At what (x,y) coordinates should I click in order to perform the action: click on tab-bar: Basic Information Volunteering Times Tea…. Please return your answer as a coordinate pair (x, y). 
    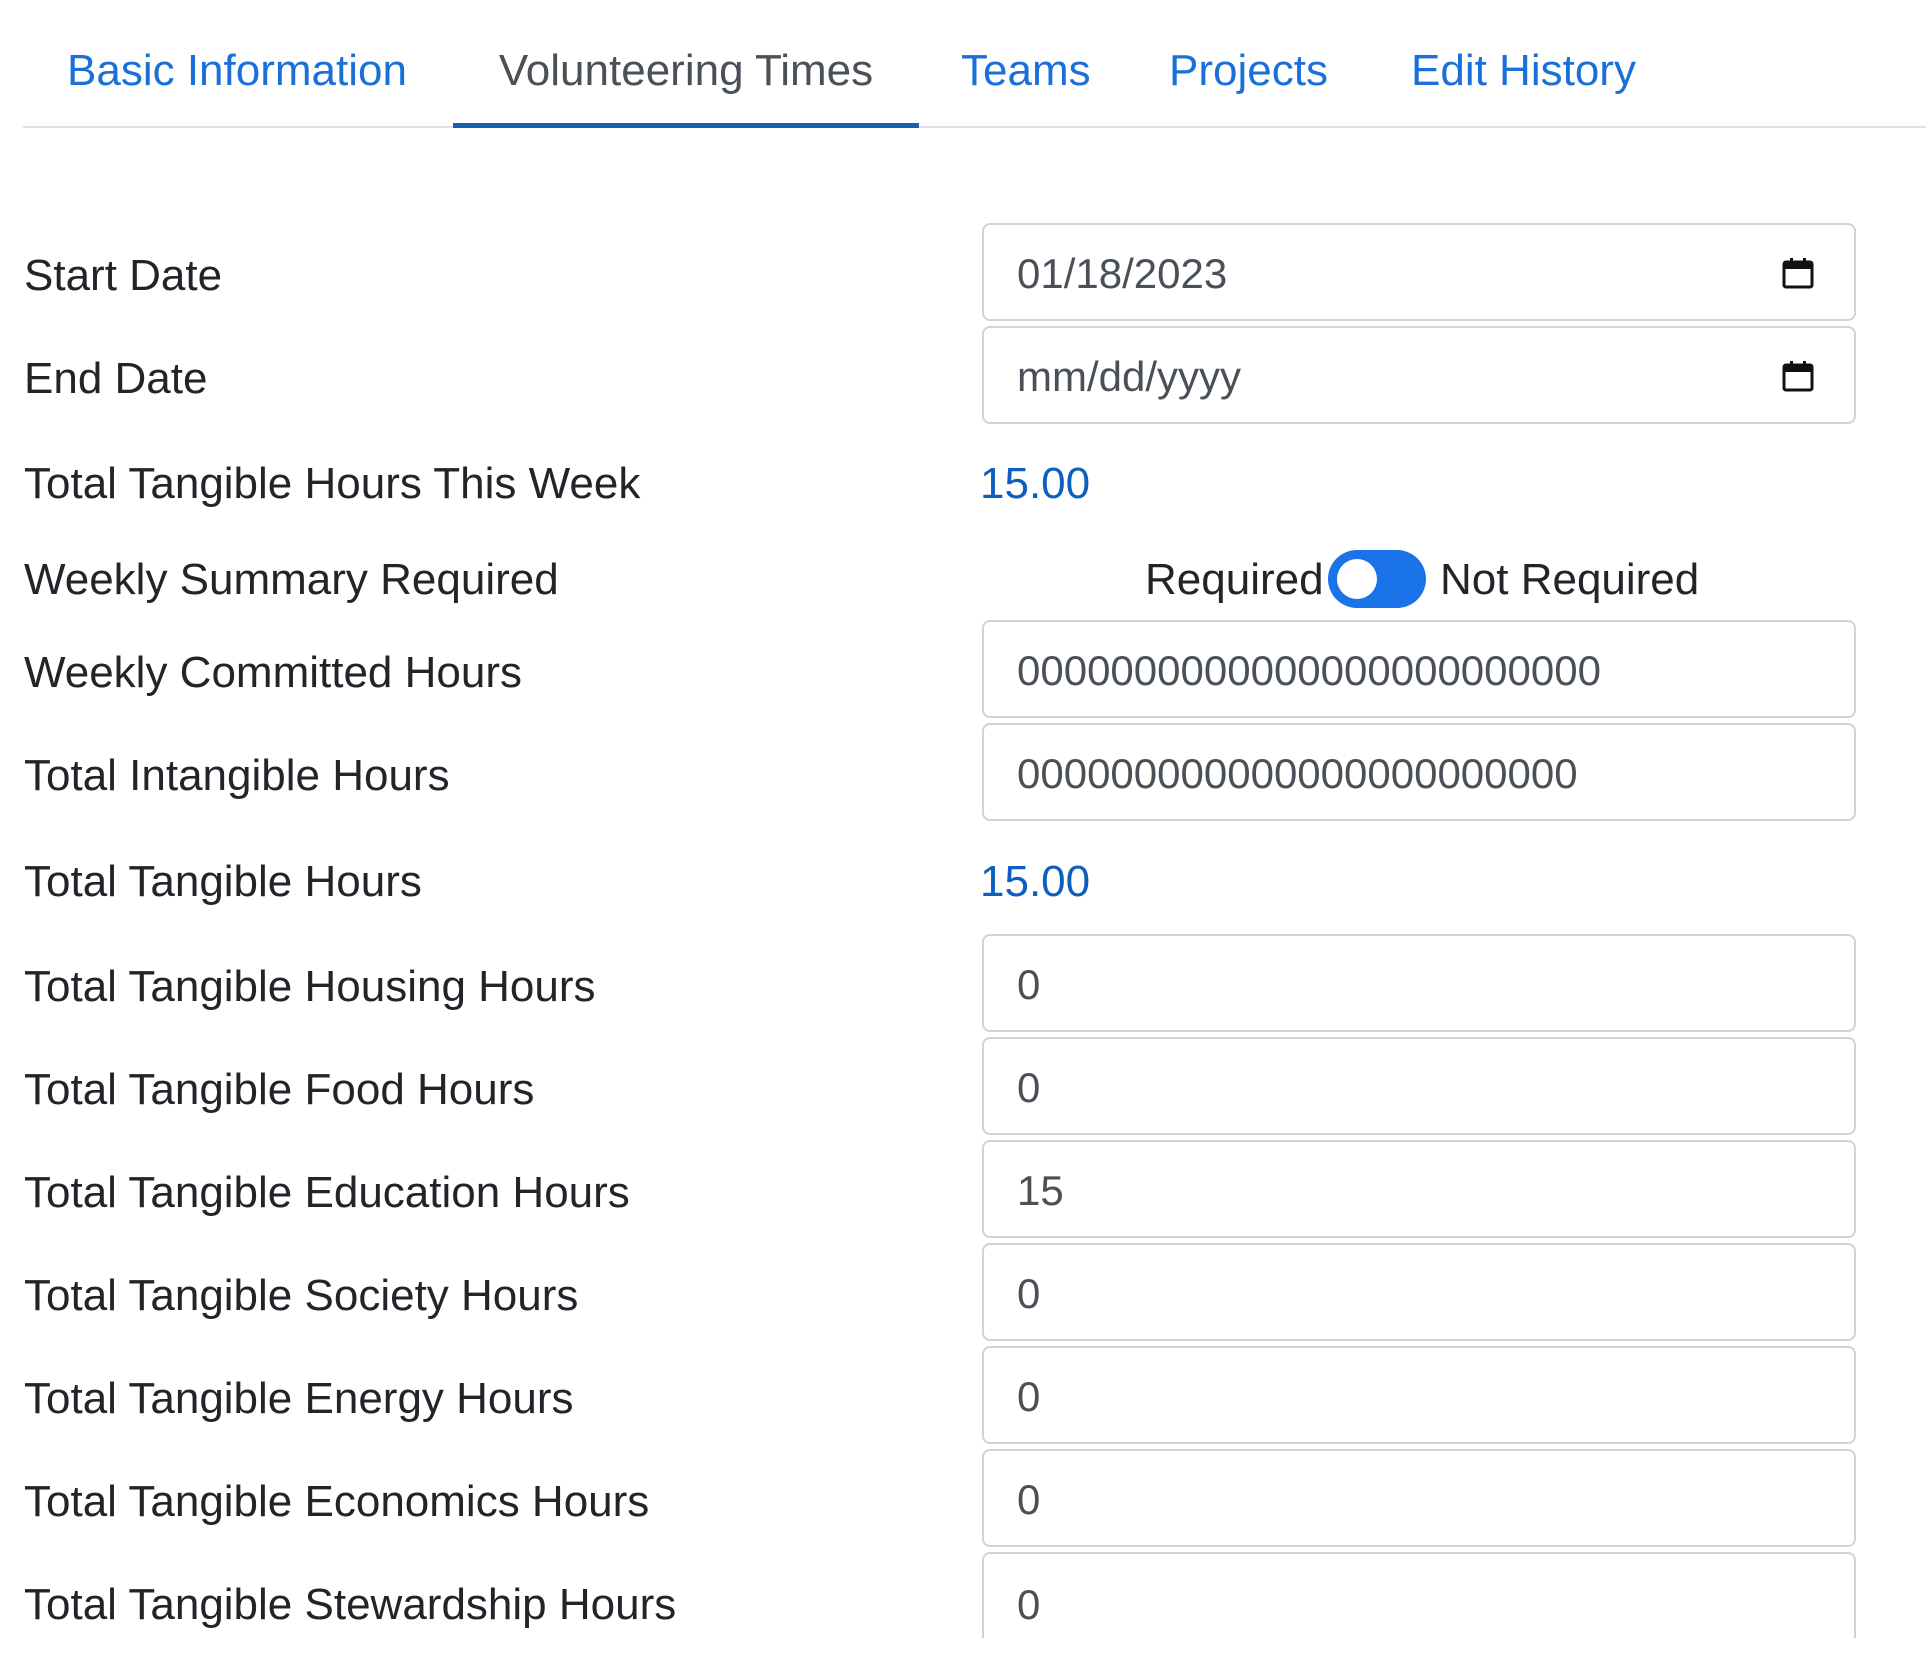
    Looking at the image, I should click on (974, 64).